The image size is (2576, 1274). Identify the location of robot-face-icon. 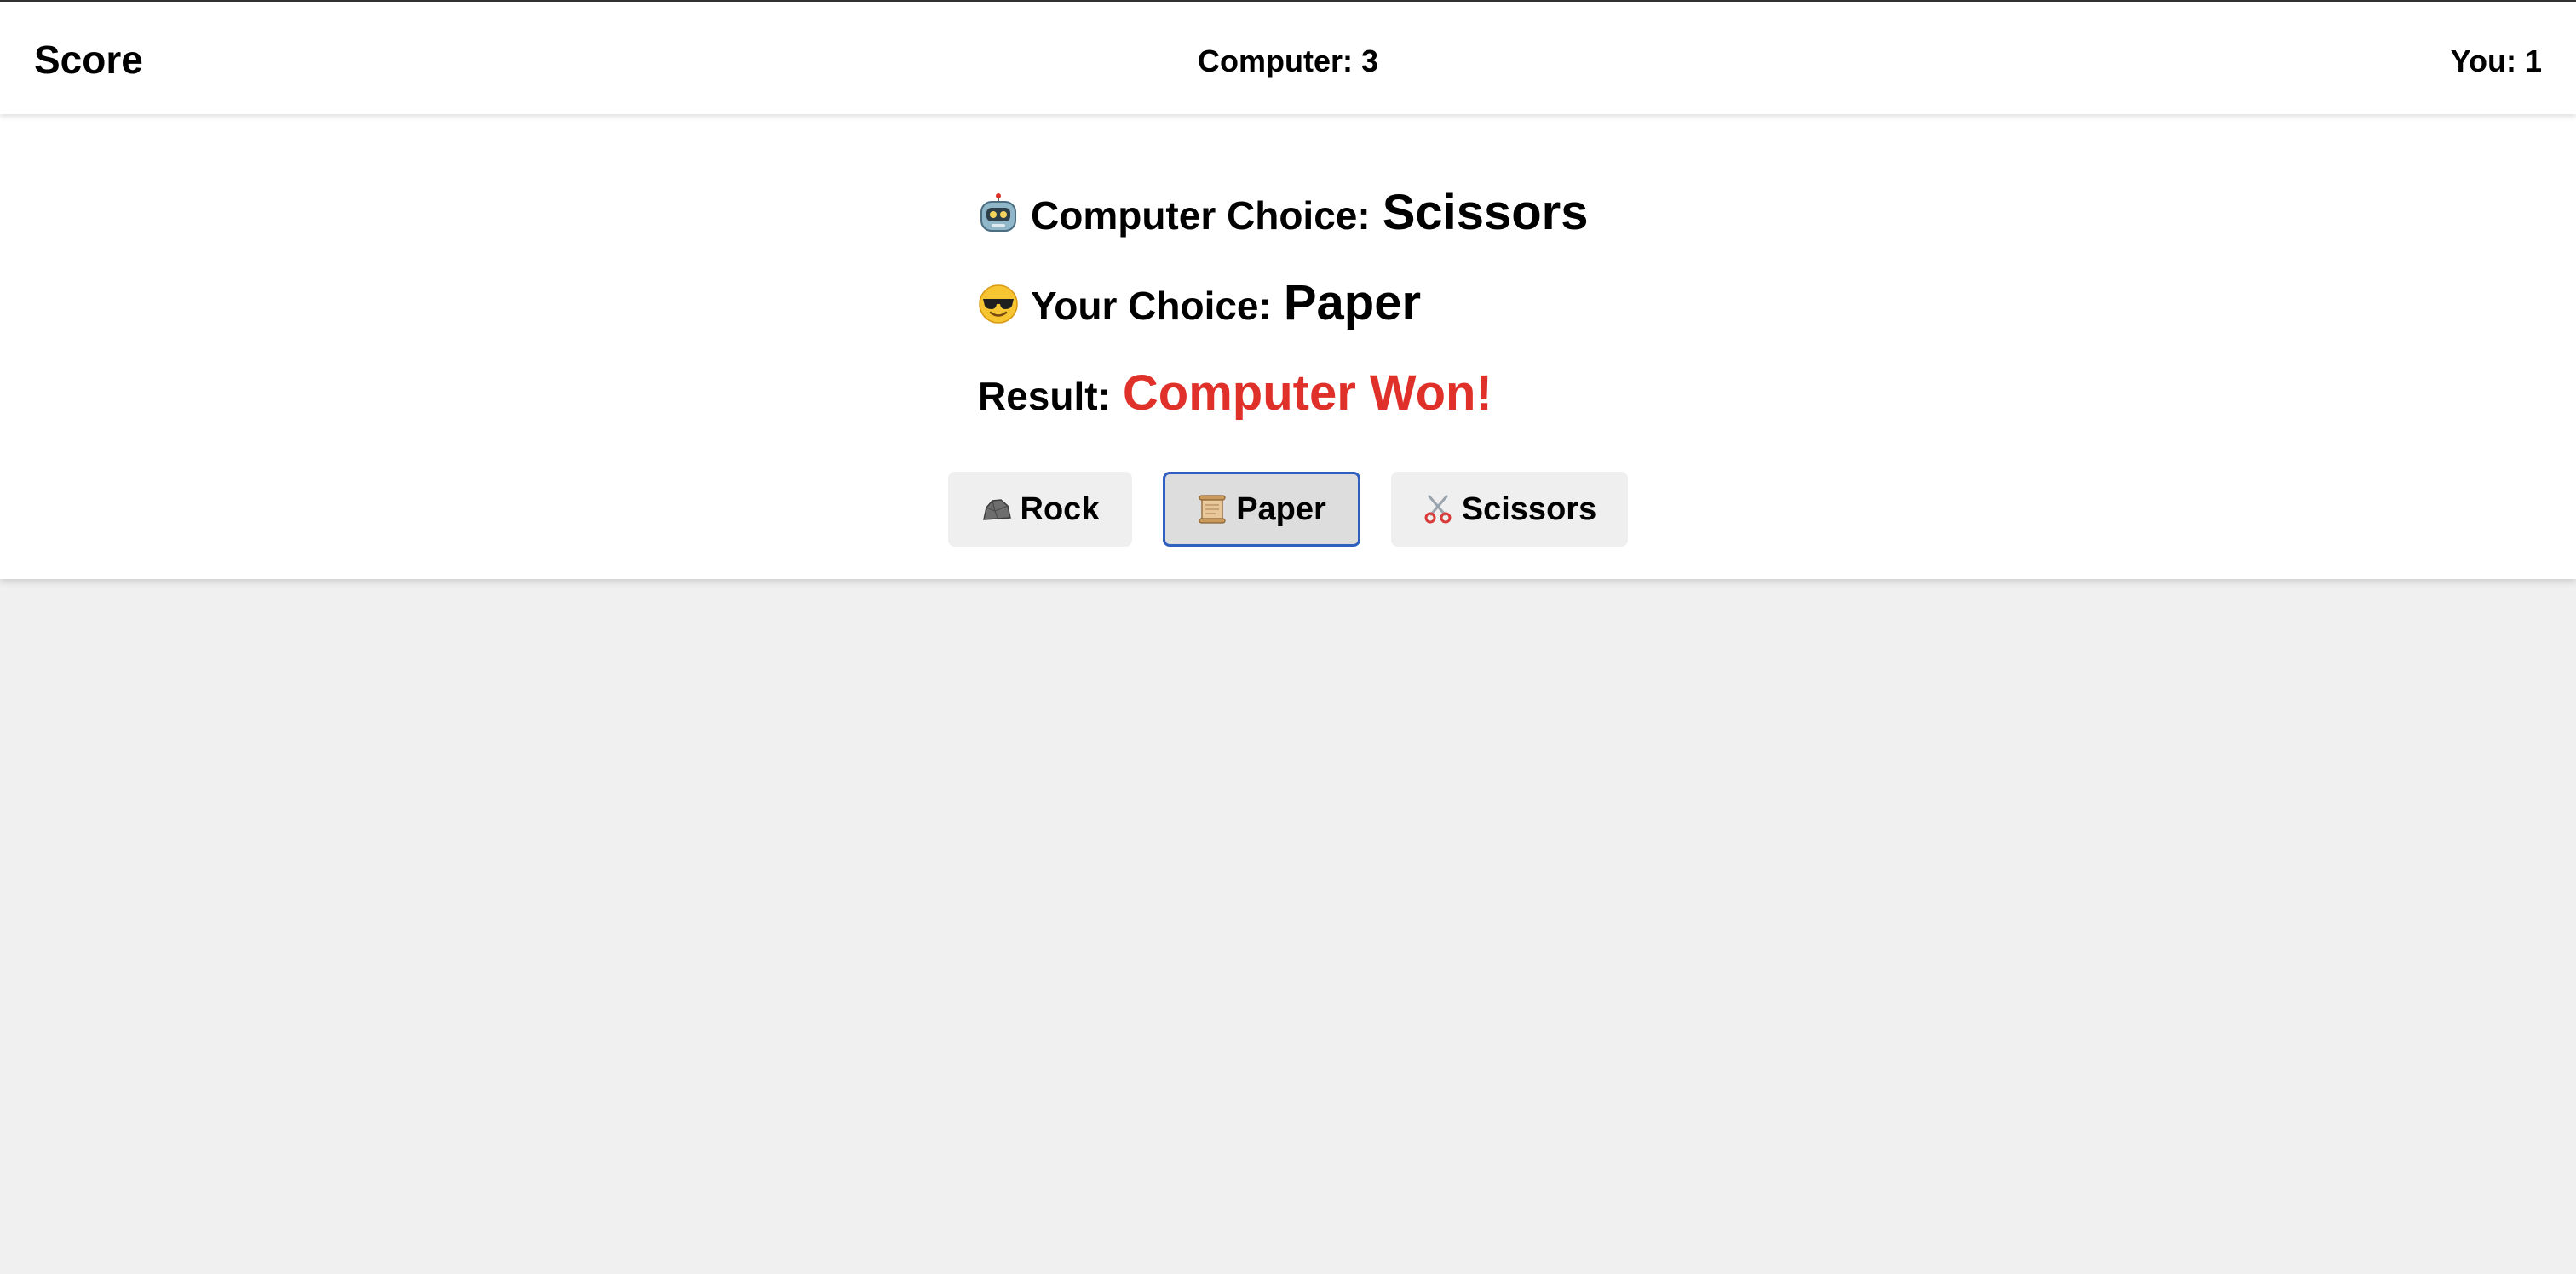
(998, 213).